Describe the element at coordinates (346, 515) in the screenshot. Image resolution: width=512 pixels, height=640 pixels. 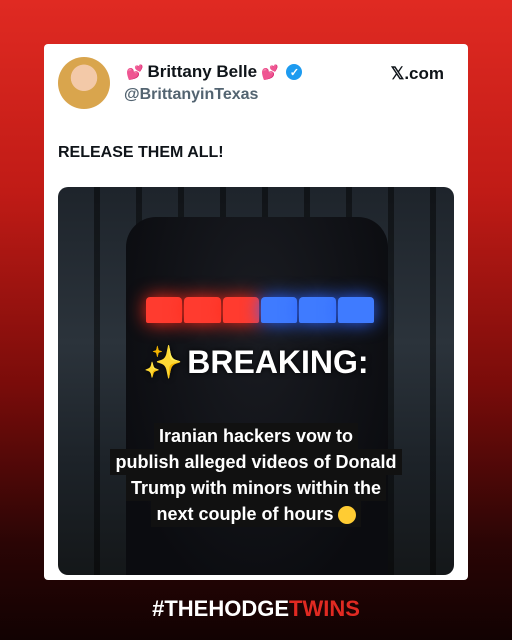
I see `grinning-face-icon` at that location.